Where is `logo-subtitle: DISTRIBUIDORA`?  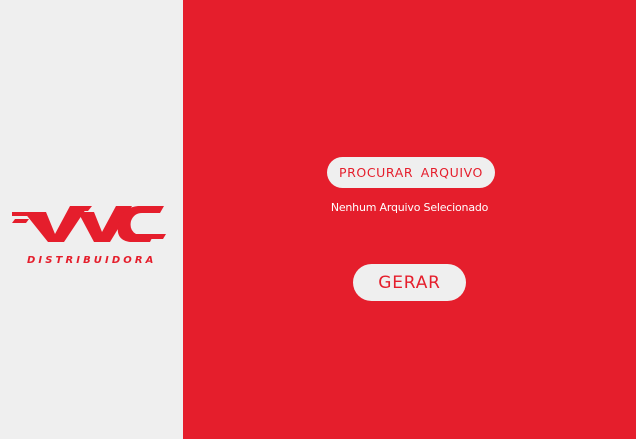
logo-subtitle: DISTRIBUIDORA is located at coordinates (92, 260).